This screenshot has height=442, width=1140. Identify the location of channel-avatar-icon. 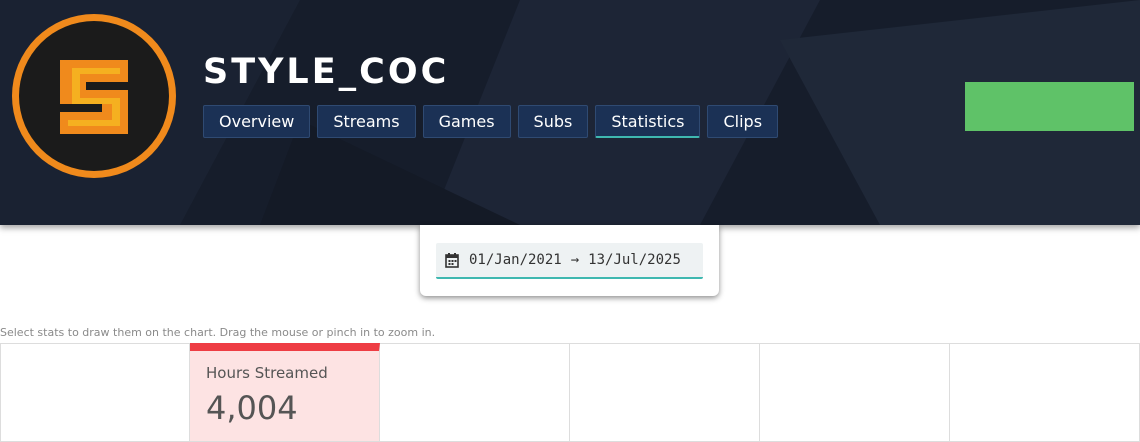
(94, 96).